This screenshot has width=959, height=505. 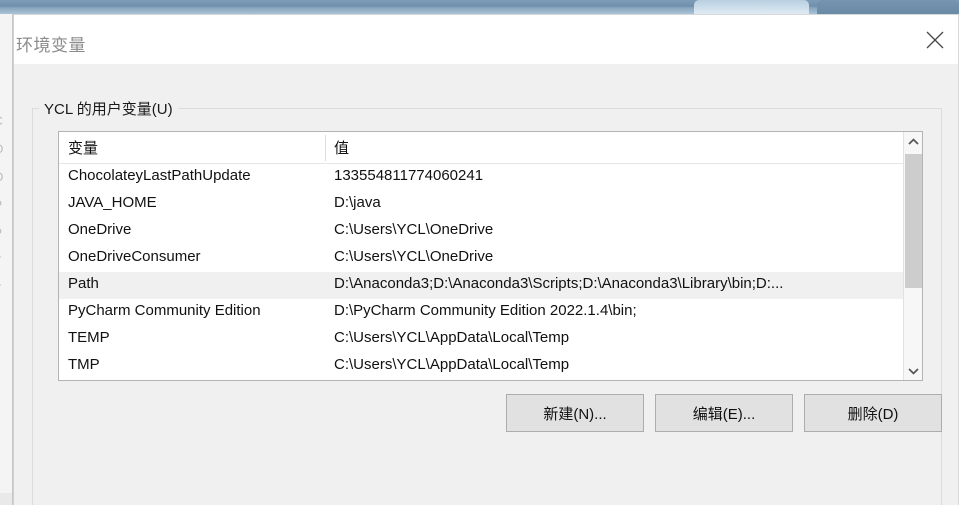 What do you see at coordinates (51, 45) in the screenshot?
I see `dialog-title: 环境变量` at bounding box center [51, 45].